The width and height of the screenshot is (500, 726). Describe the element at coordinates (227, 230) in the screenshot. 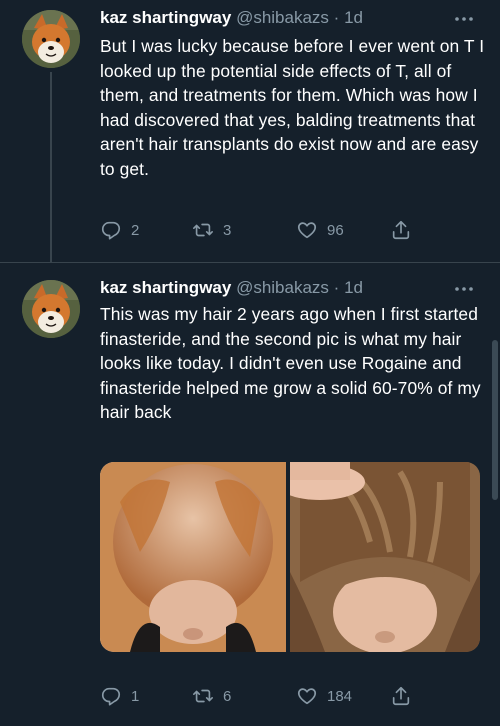

I see `retweet-count: 3` at that location.